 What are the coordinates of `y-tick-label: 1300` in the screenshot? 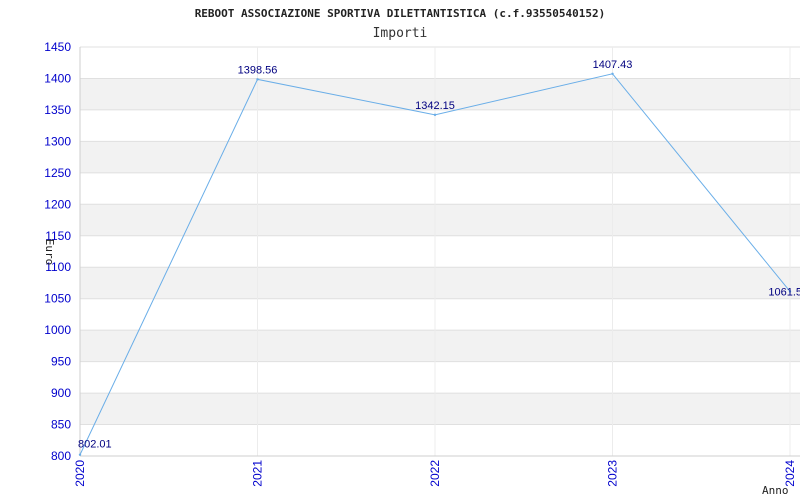 It's located at (57, 141).